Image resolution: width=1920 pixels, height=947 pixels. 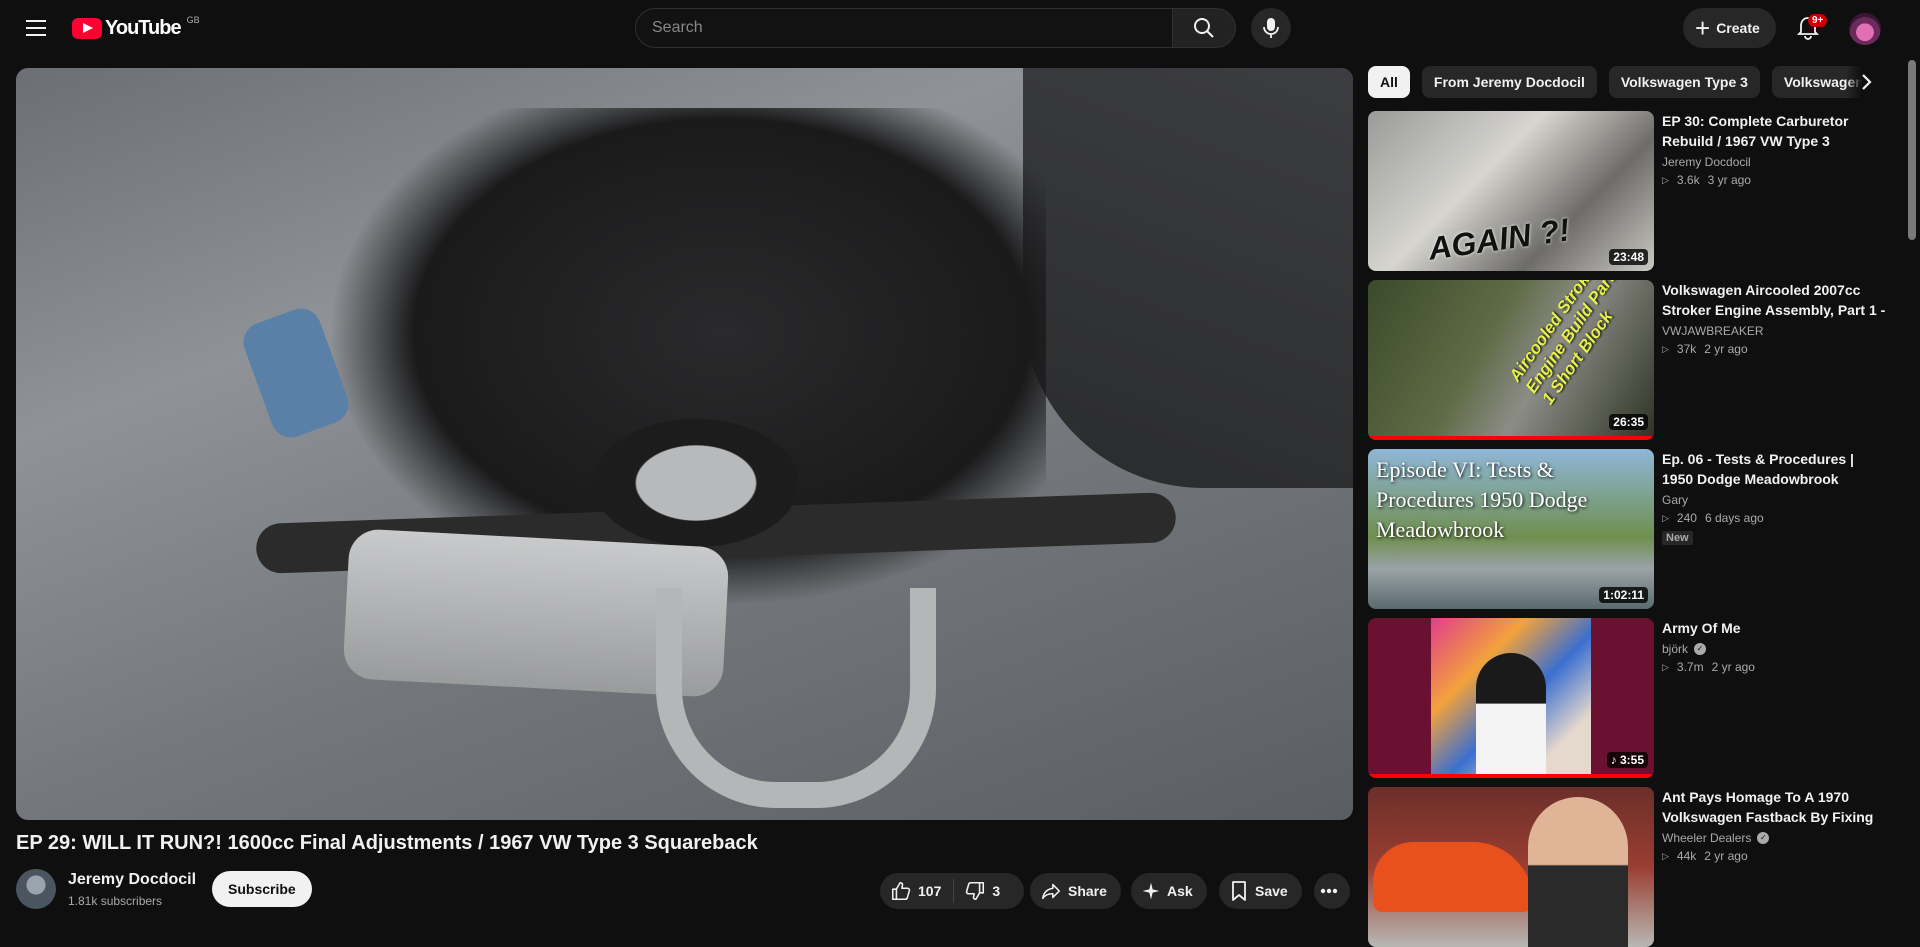 I want to click on duration-badge: 23:48, so click(x=1628, y=257).